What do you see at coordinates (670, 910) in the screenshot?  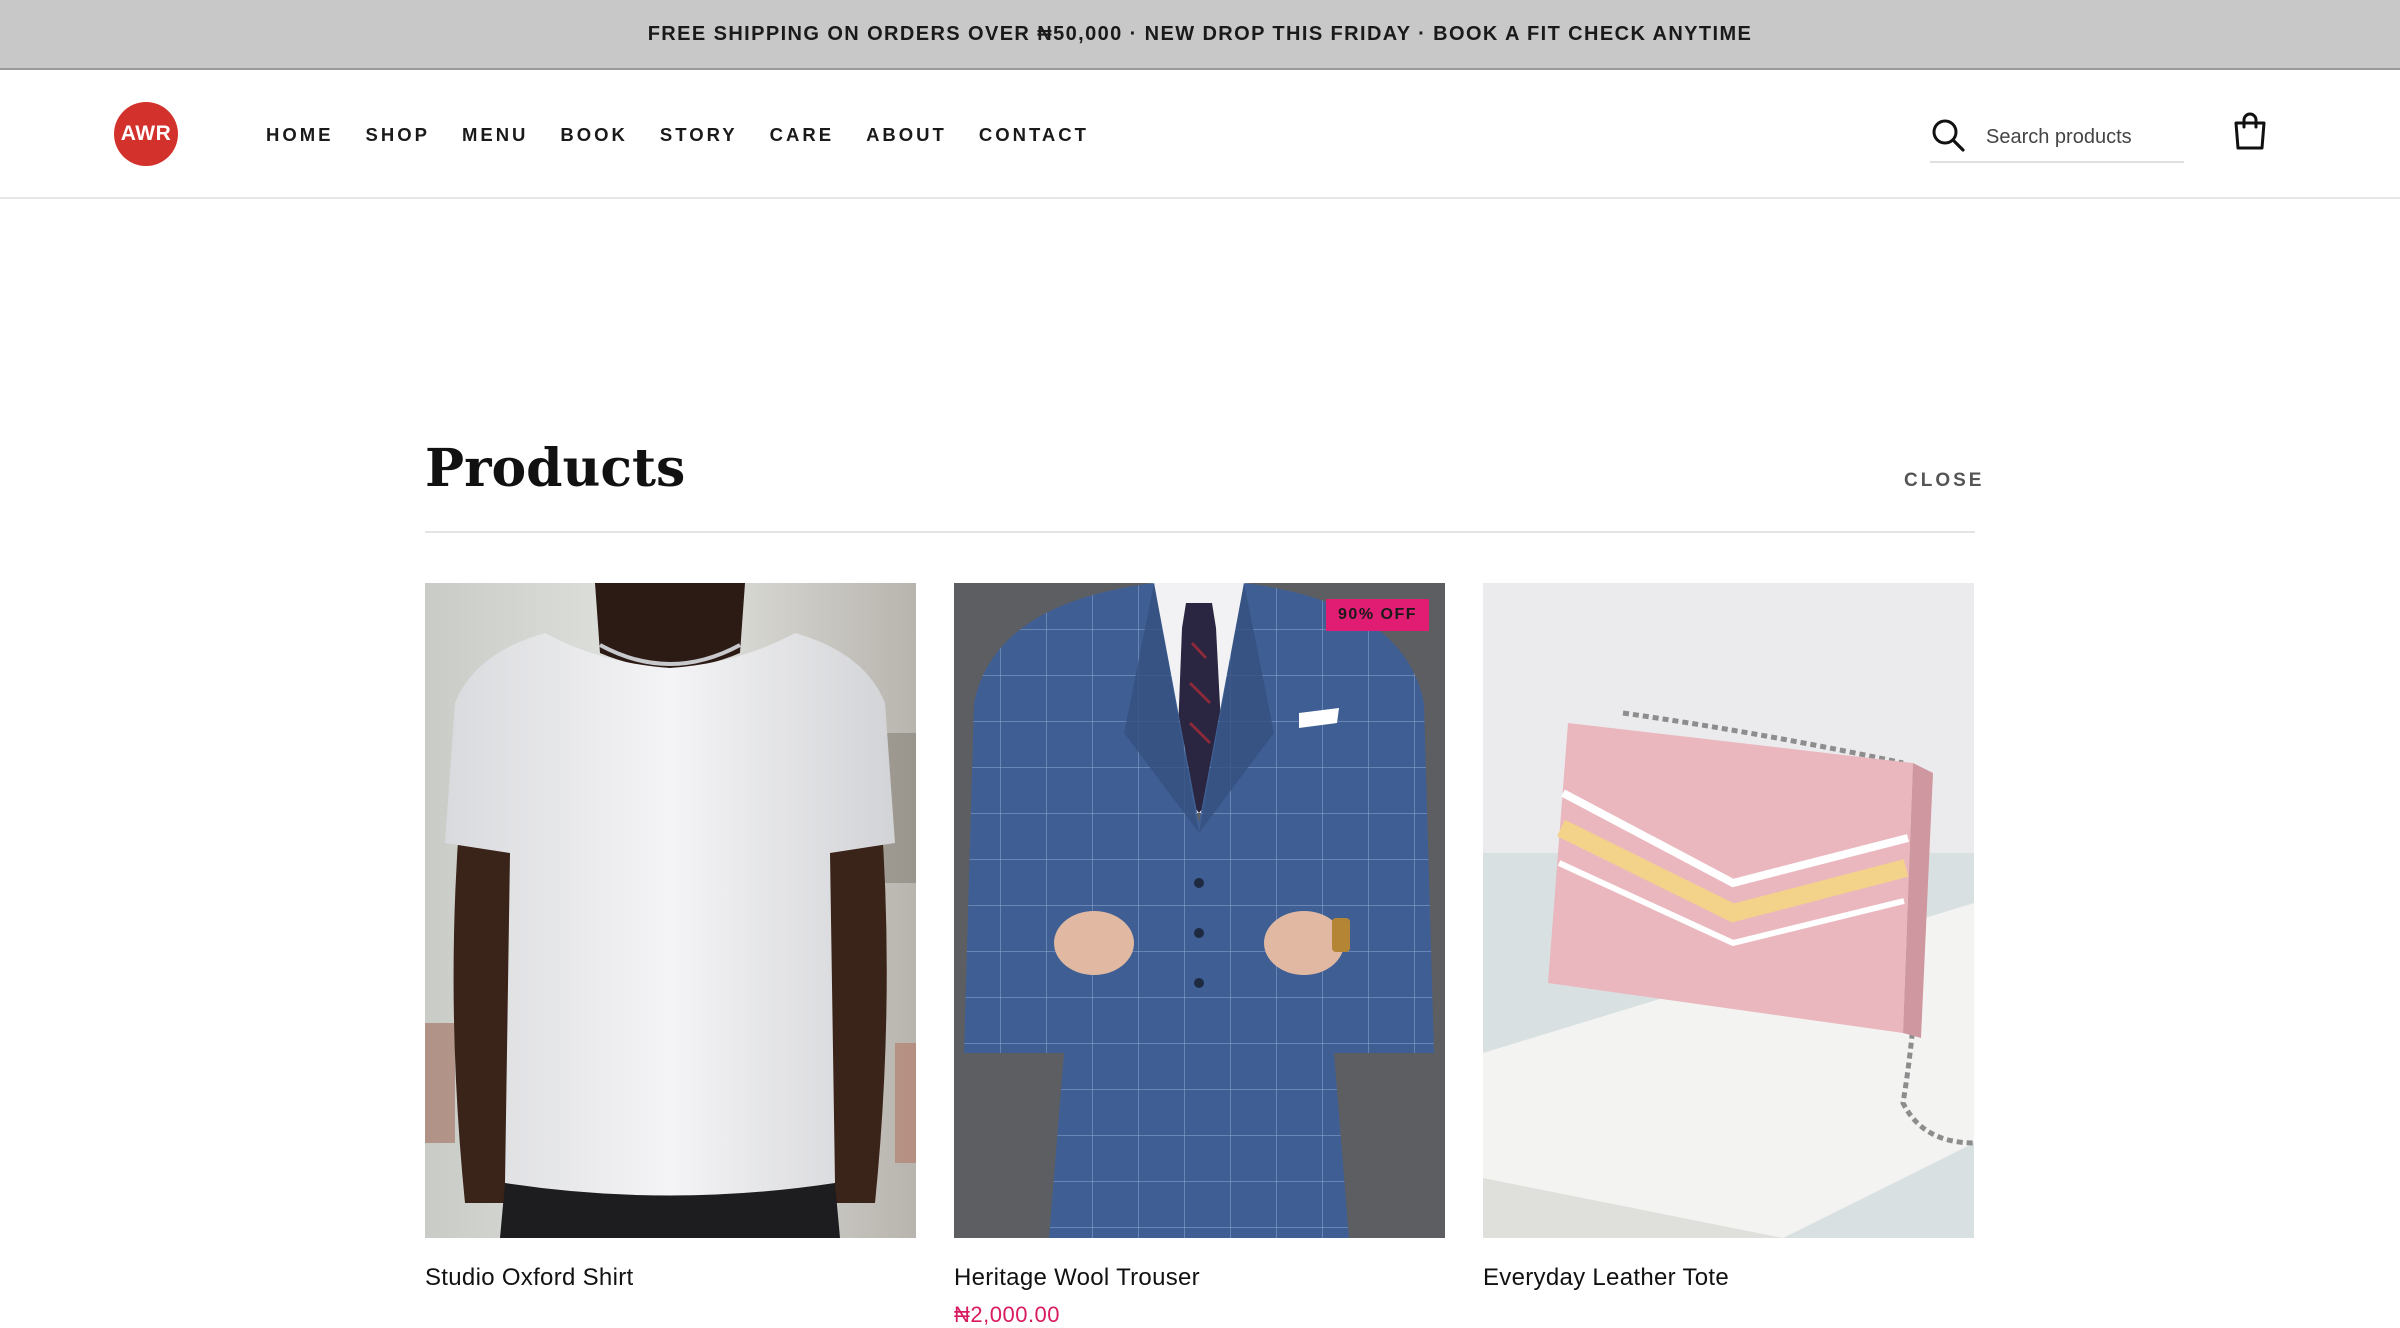 I see `product-image-tshirt` at bounding box center [670, 910].